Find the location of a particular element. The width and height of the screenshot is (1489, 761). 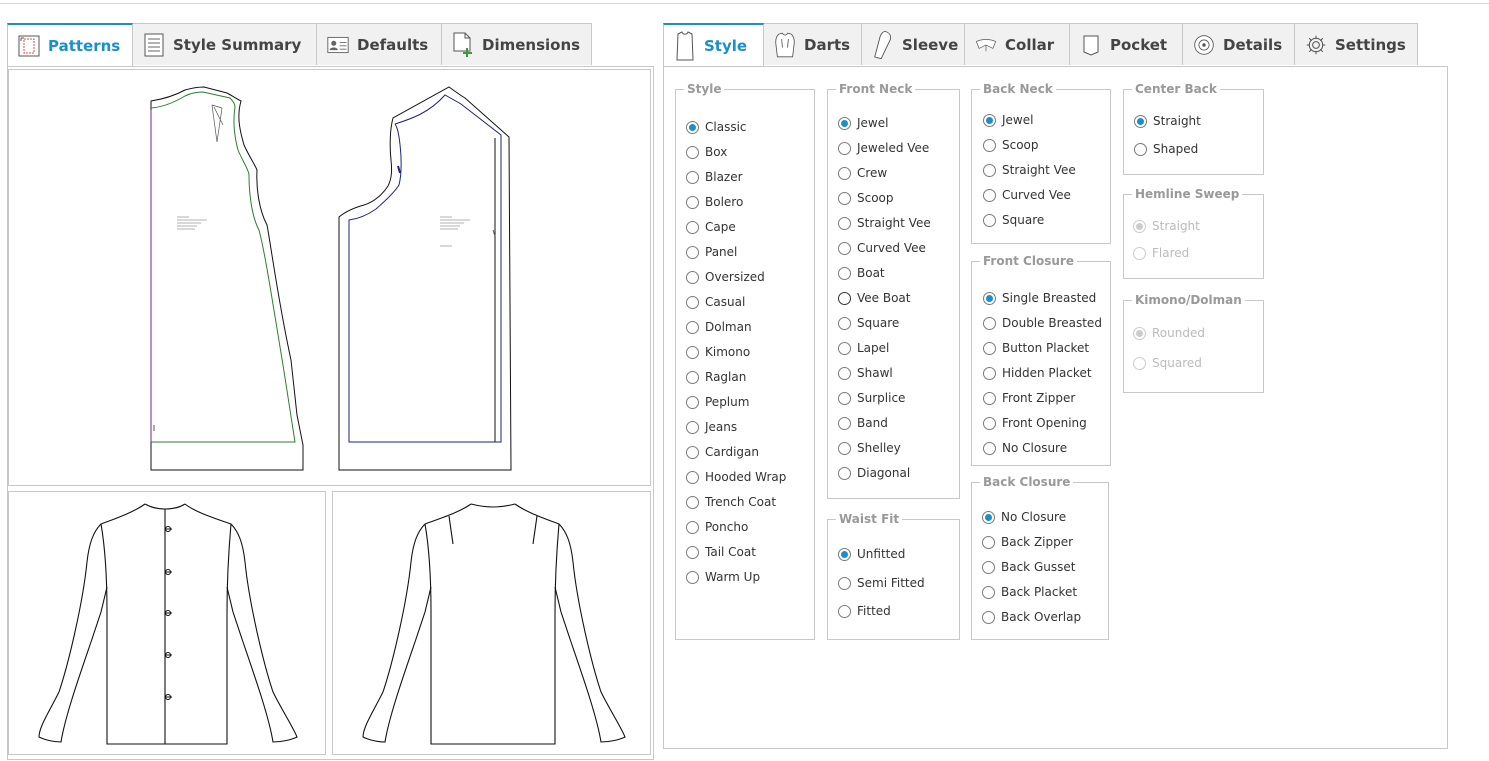

radio-front-closure-hidden-placket: Hidden Placket is located at coordinates (1037, 373).